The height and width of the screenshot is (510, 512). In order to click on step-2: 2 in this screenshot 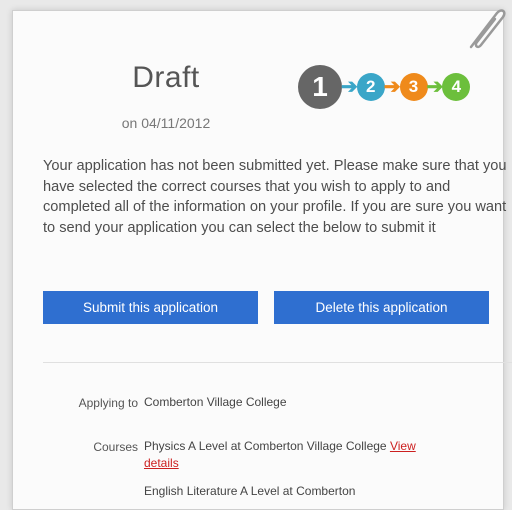, I will do `click(370, 87)`.